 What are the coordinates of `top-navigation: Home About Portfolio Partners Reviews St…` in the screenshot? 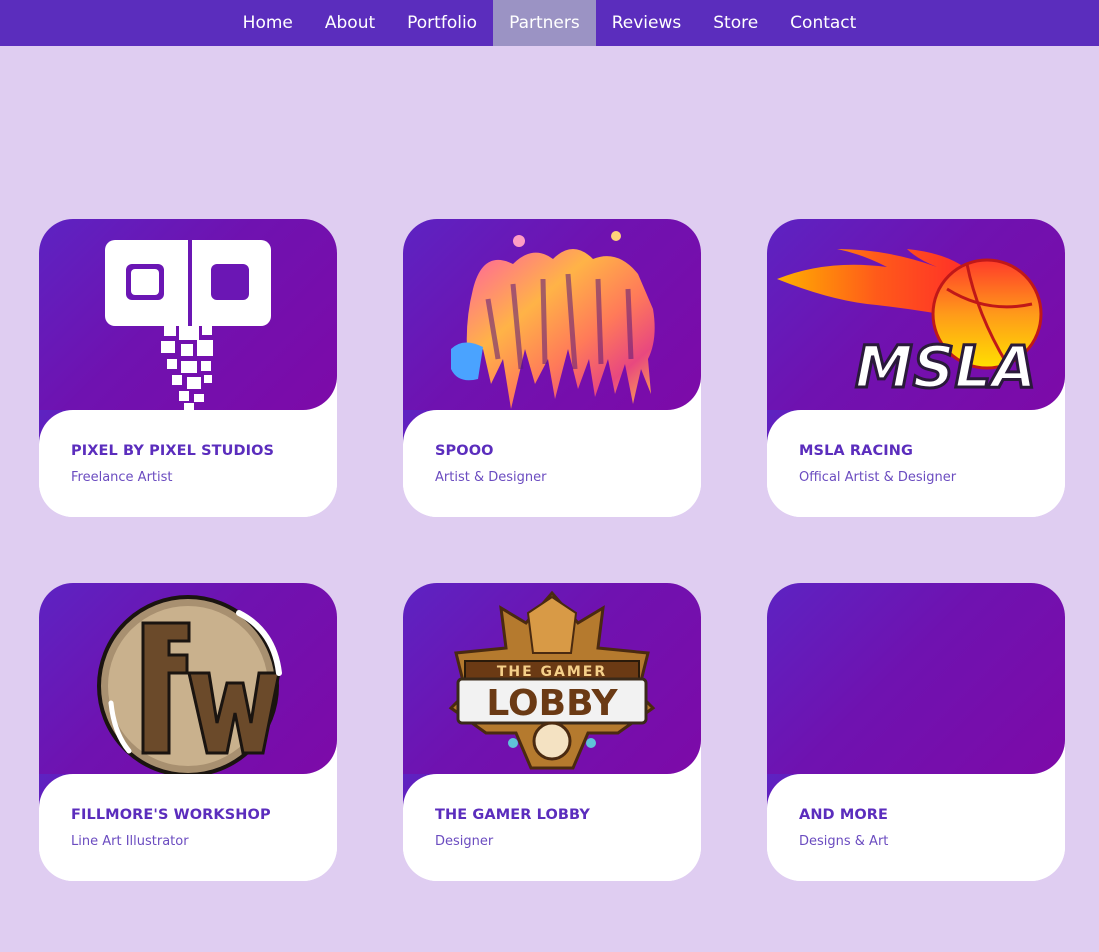 It's located at (549, 23).